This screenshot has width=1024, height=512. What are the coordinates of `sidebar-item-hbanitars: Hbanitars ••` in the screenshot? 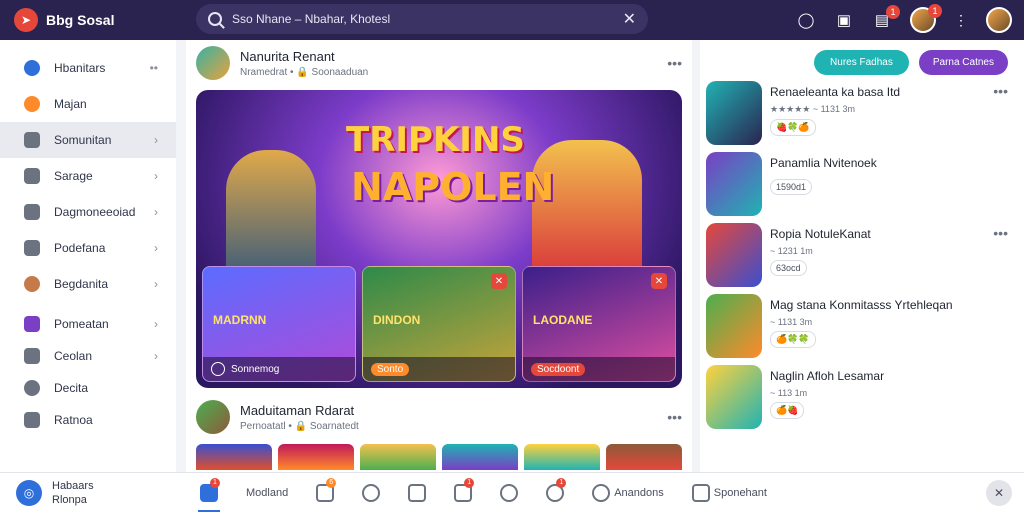 It's located at (88, 68).